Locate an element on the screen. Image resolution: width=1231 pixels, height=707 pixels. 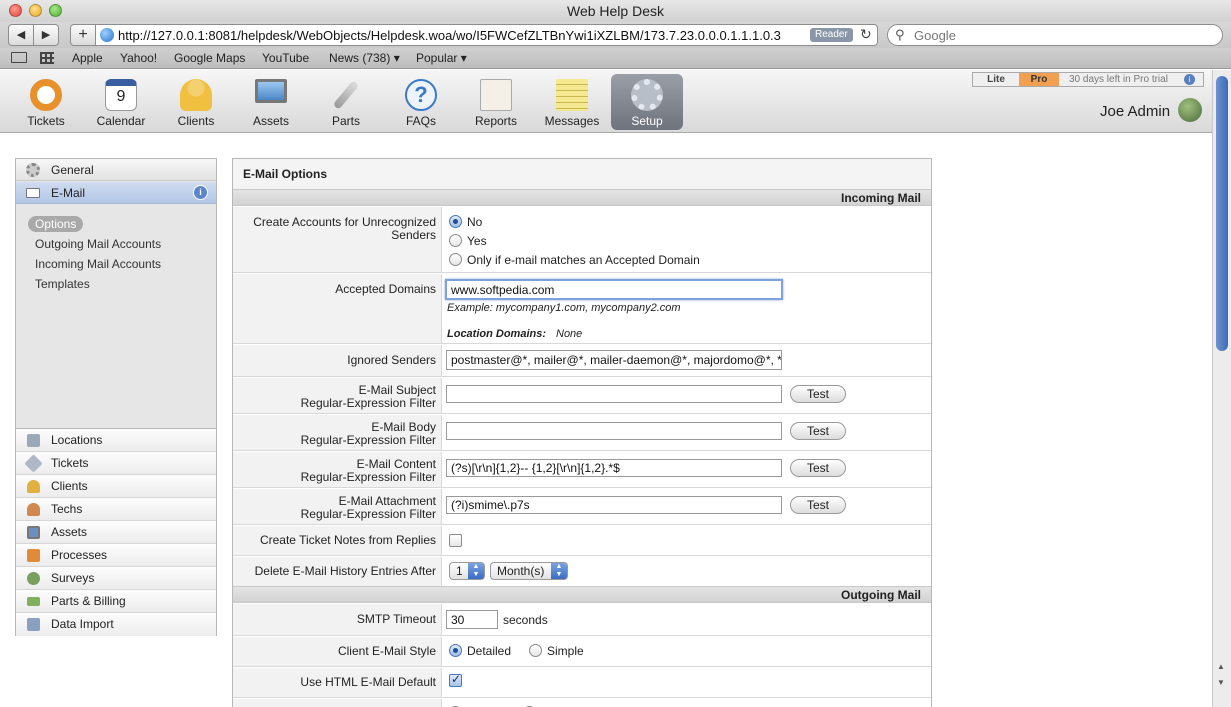
sidebar-item-general: General is located at coordinates (116, 170).